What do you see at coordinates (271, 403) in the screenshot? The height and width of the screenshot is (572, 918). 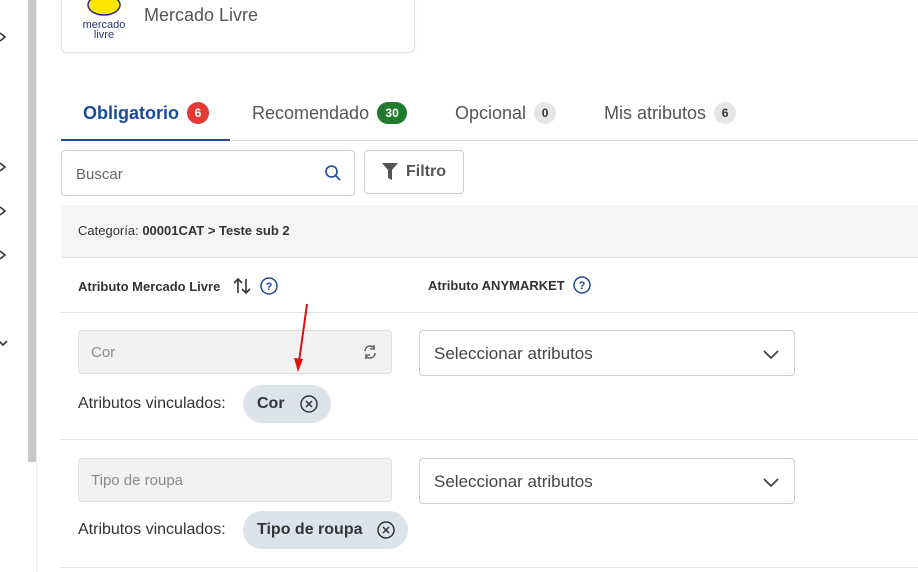 I see `chip-label: Cor` at bounding box center [271, 403].